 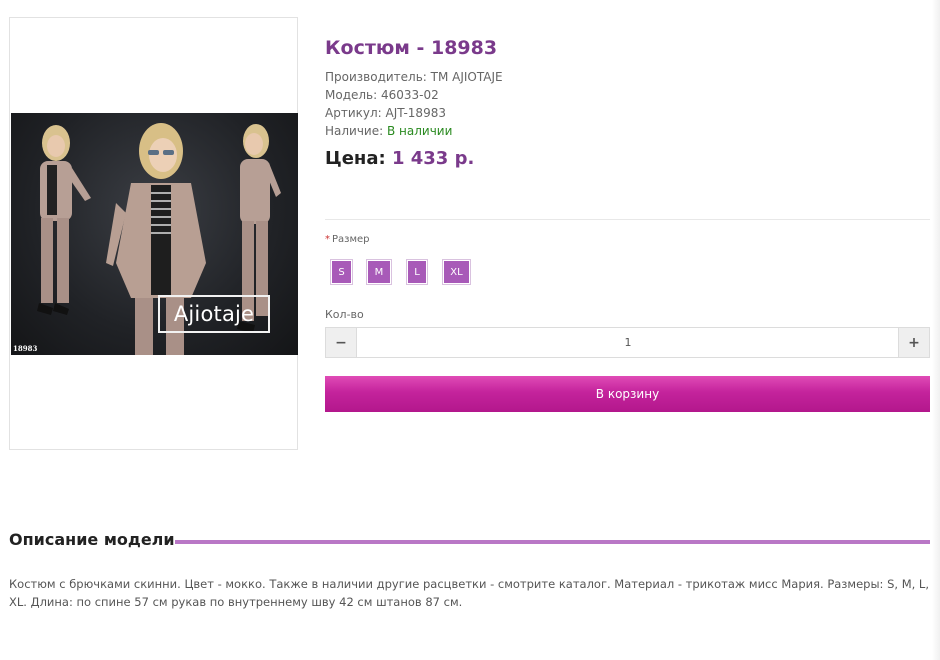 What do you see at coordinates (456, 272) in the screenshot?
I see `size-option-xl: XL` at bounding box center [456, 272].